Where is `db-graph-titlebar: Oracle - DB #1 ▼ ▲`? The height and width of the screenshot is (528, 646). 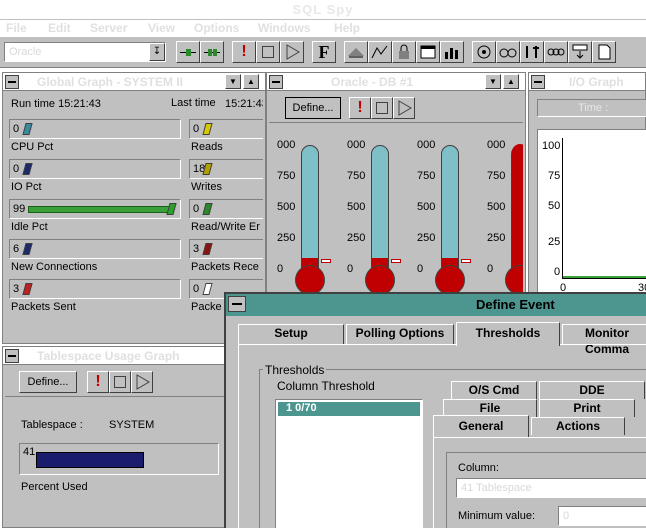
db-graph-titlebar: Oracle - DB #1 ▼ ▲ is located at coordinates (396, 82).